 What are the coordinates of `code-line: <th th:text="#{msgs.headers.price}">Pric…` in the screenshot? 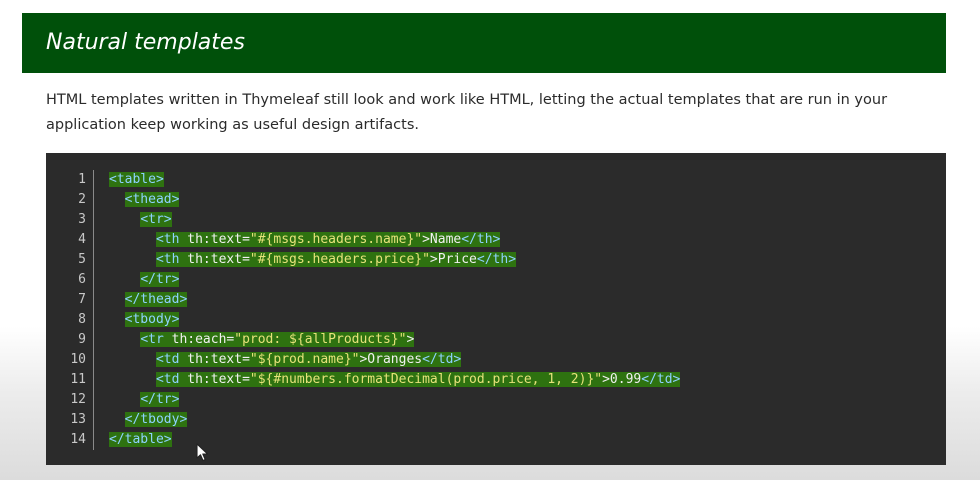 It's located at (394, 260).